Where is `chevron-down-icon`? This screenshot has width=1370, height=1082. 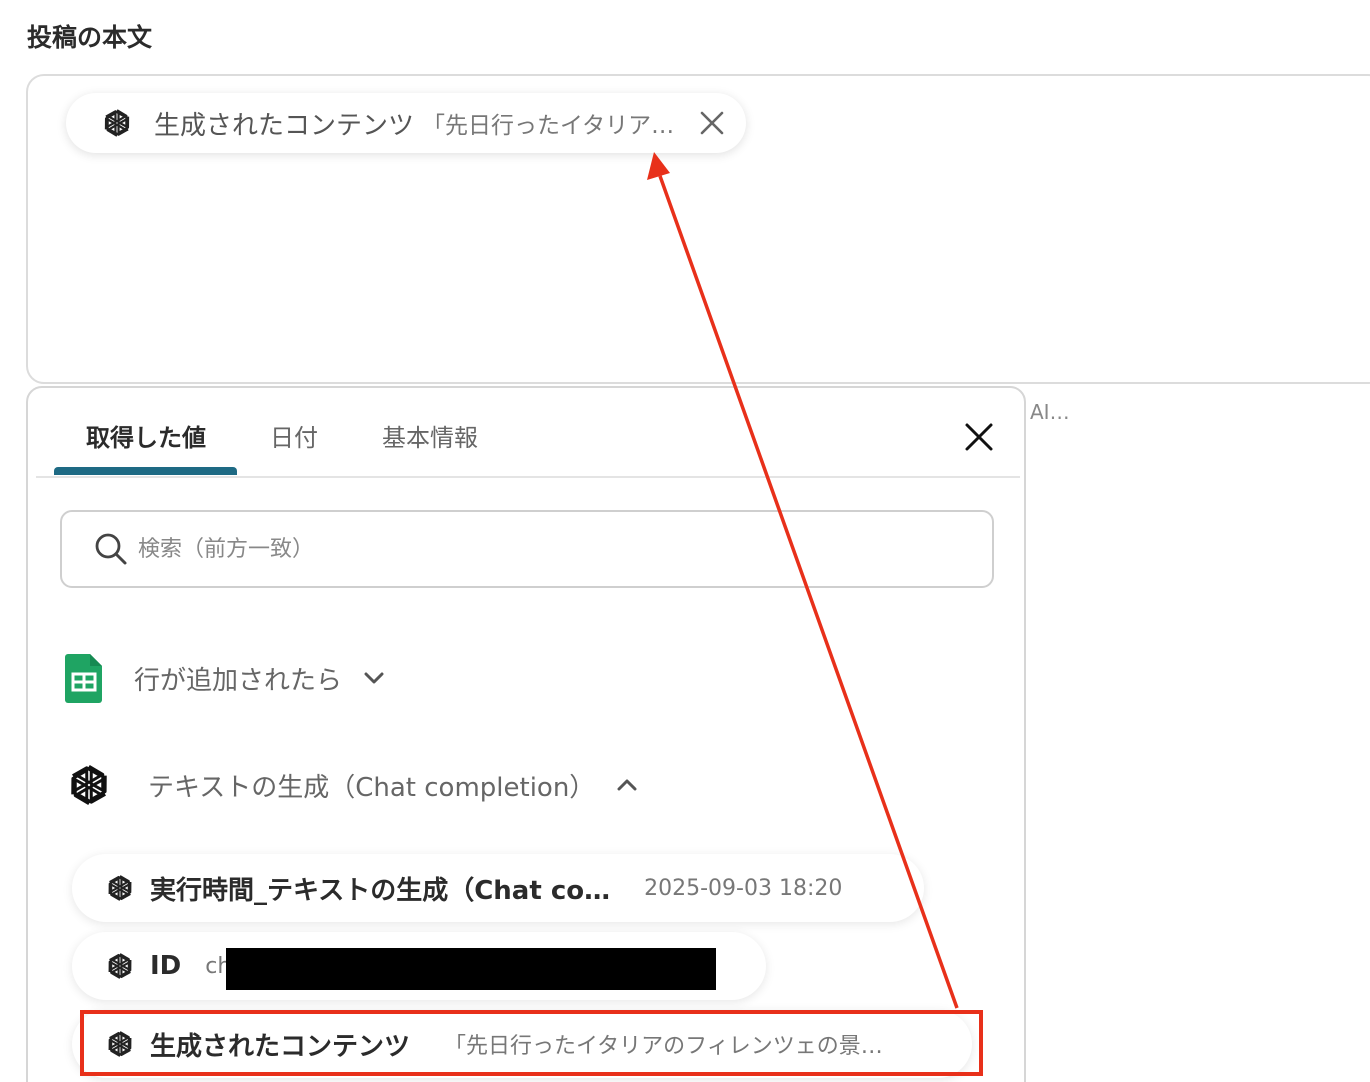 chevron-down-icon is located at coordinates (374, 678).